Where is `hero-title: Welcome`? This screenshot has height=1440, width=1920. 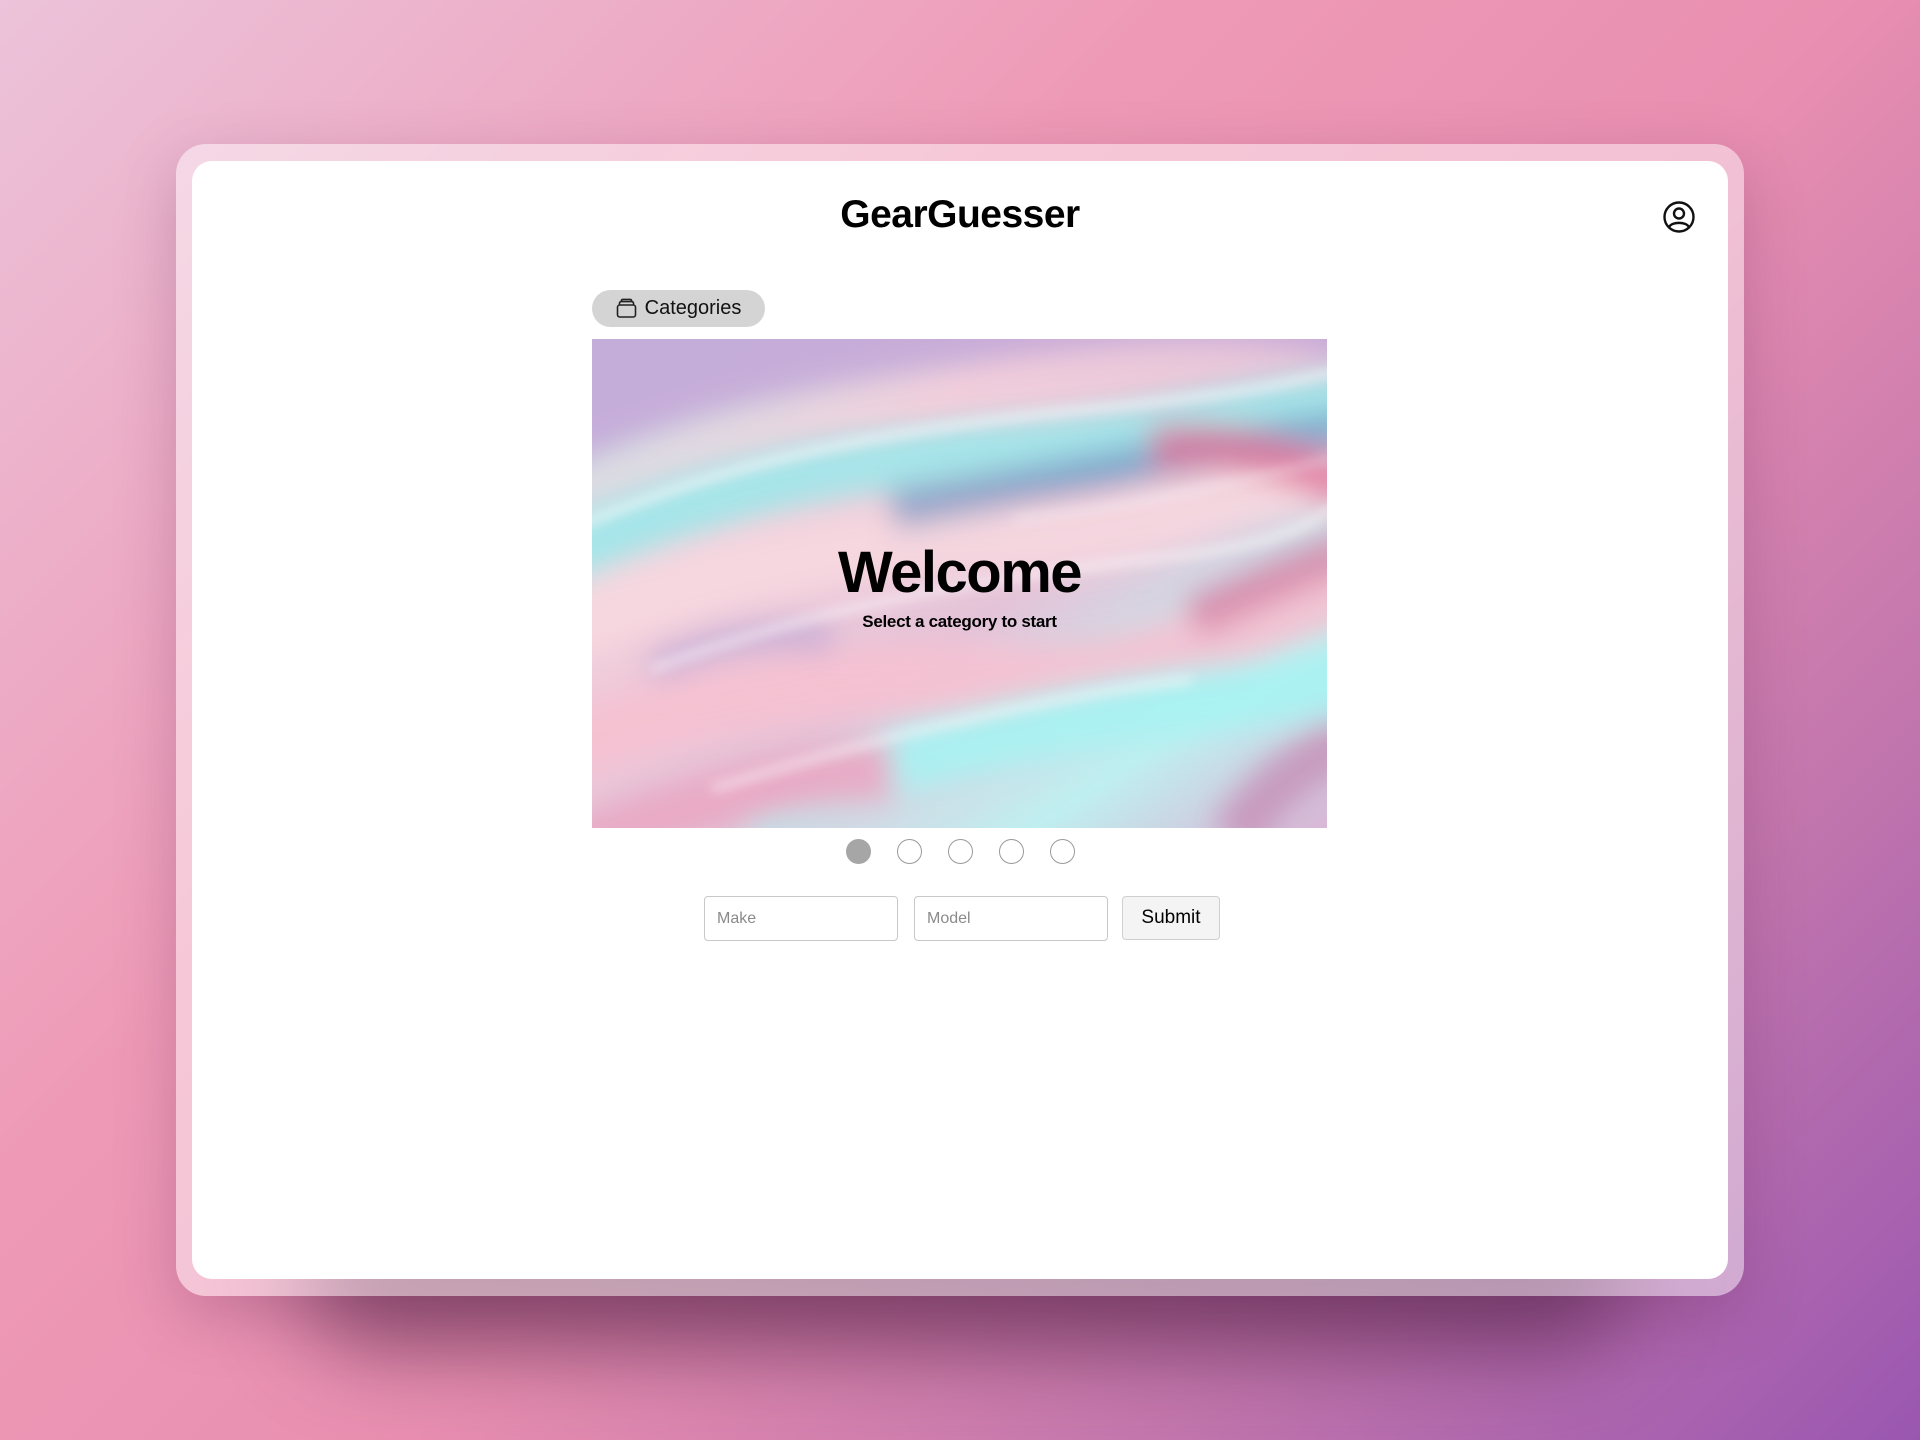 hero-title: Welcome is located at coordinates (960, 572).